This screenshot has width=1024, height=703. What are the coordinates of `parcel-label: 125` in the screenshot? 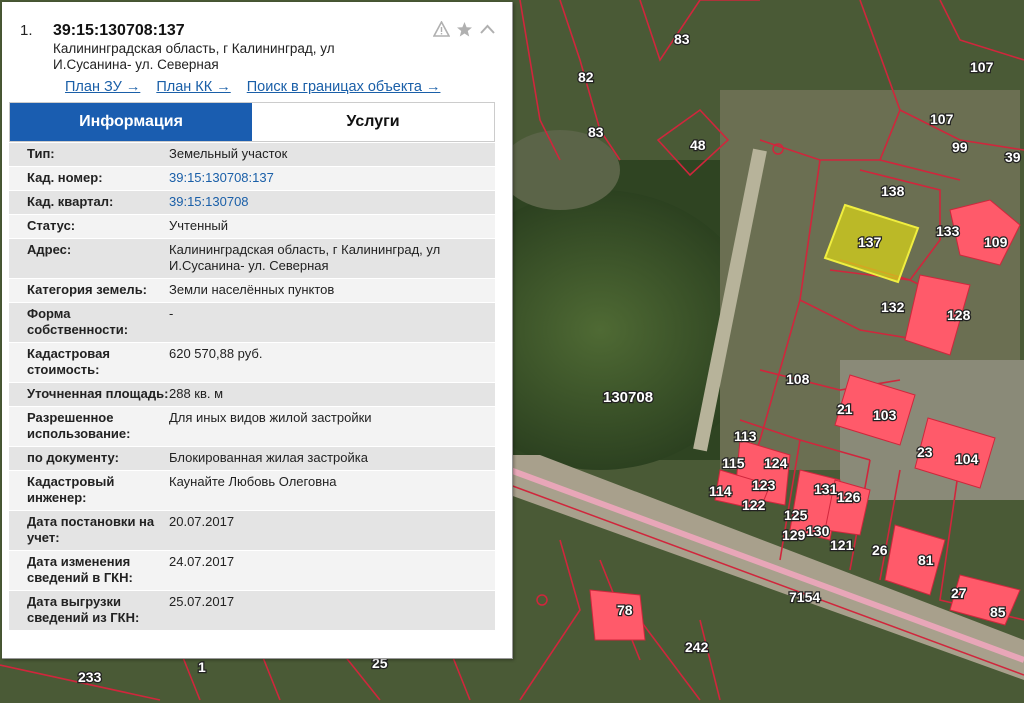 It's located at (796, 515).